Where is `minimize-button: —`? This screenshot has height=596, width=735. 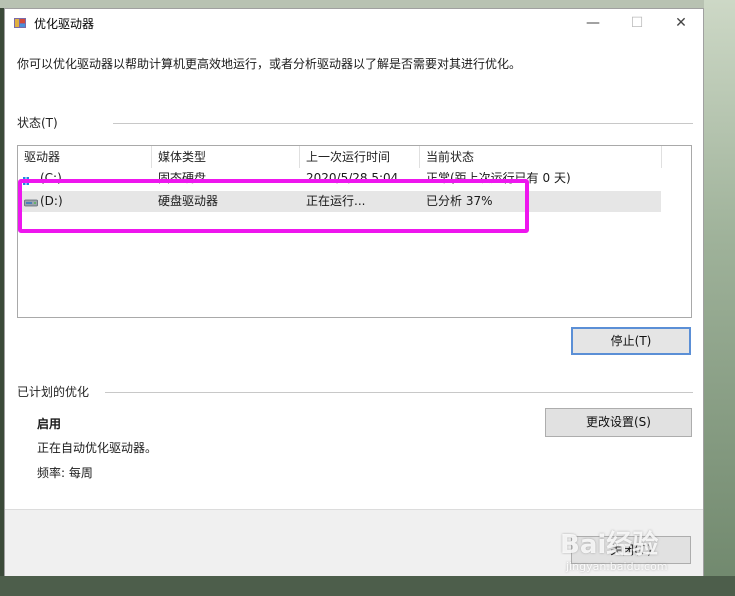 minimize-button: — is located at coordinates (593, 23).